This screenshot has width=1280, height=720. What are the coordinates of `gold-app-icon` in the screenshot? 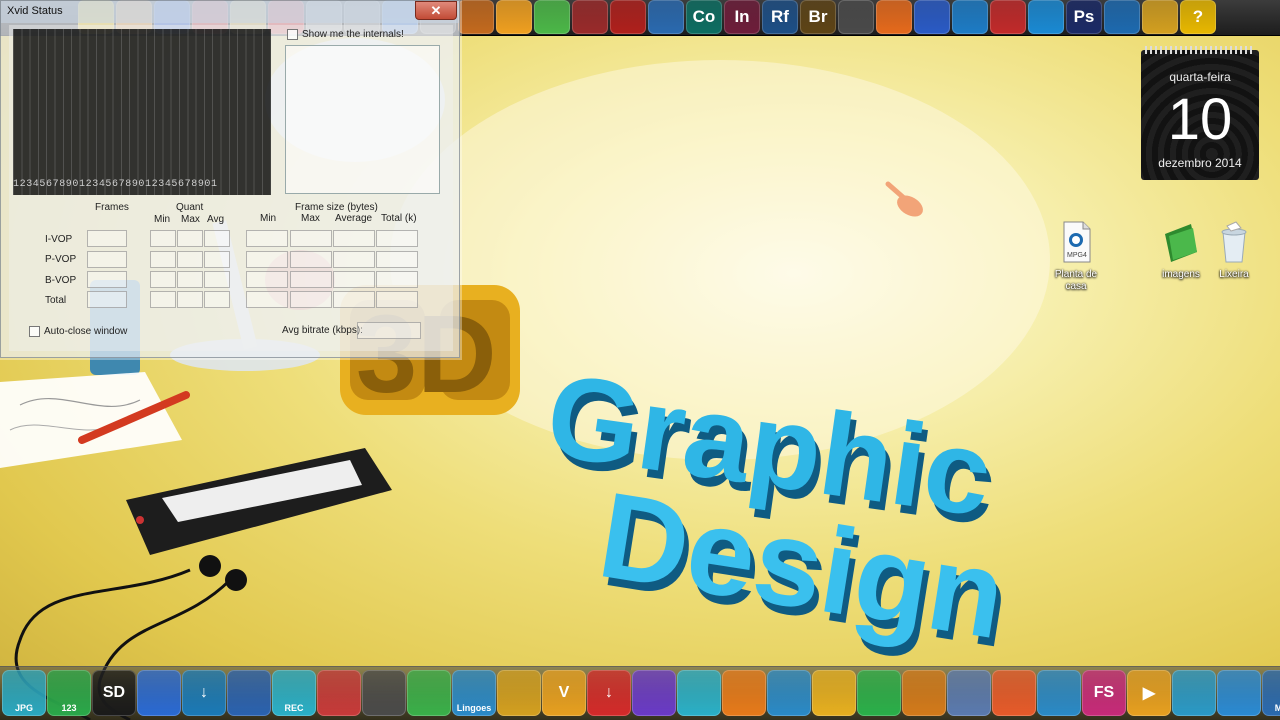 It's located at (1160, 17).